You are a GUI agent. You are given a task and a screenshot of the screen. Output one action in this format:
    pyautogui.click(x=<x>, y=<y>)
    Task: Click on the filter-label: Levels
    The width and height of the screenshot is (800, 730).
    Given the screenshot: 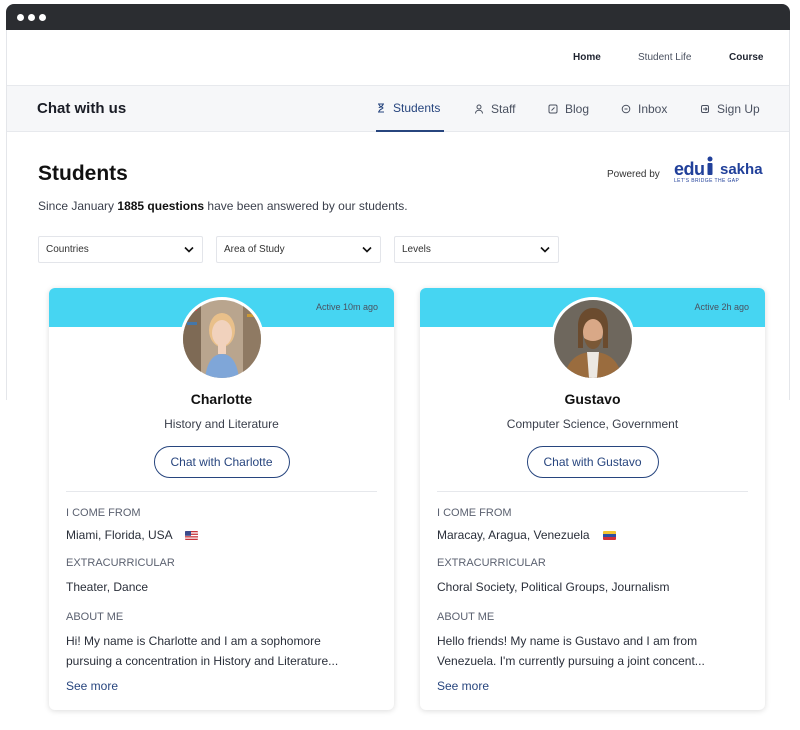 What is the action you would take?
    pyautogui.click(x=416, y=249)
    